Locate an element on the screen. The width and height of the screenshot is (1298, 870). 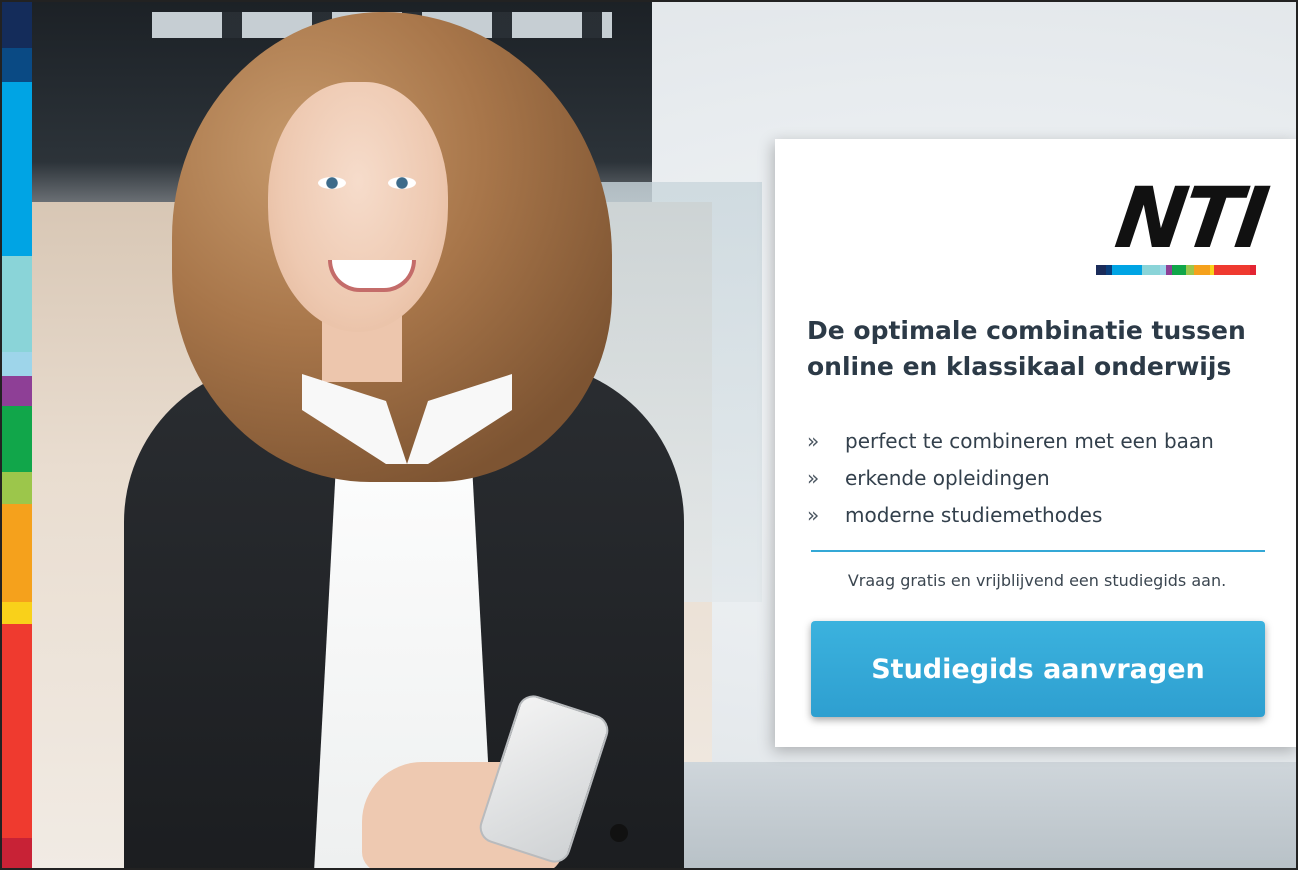
list-item: » moderne studiemethodes is located at coordinates (1047, 515).